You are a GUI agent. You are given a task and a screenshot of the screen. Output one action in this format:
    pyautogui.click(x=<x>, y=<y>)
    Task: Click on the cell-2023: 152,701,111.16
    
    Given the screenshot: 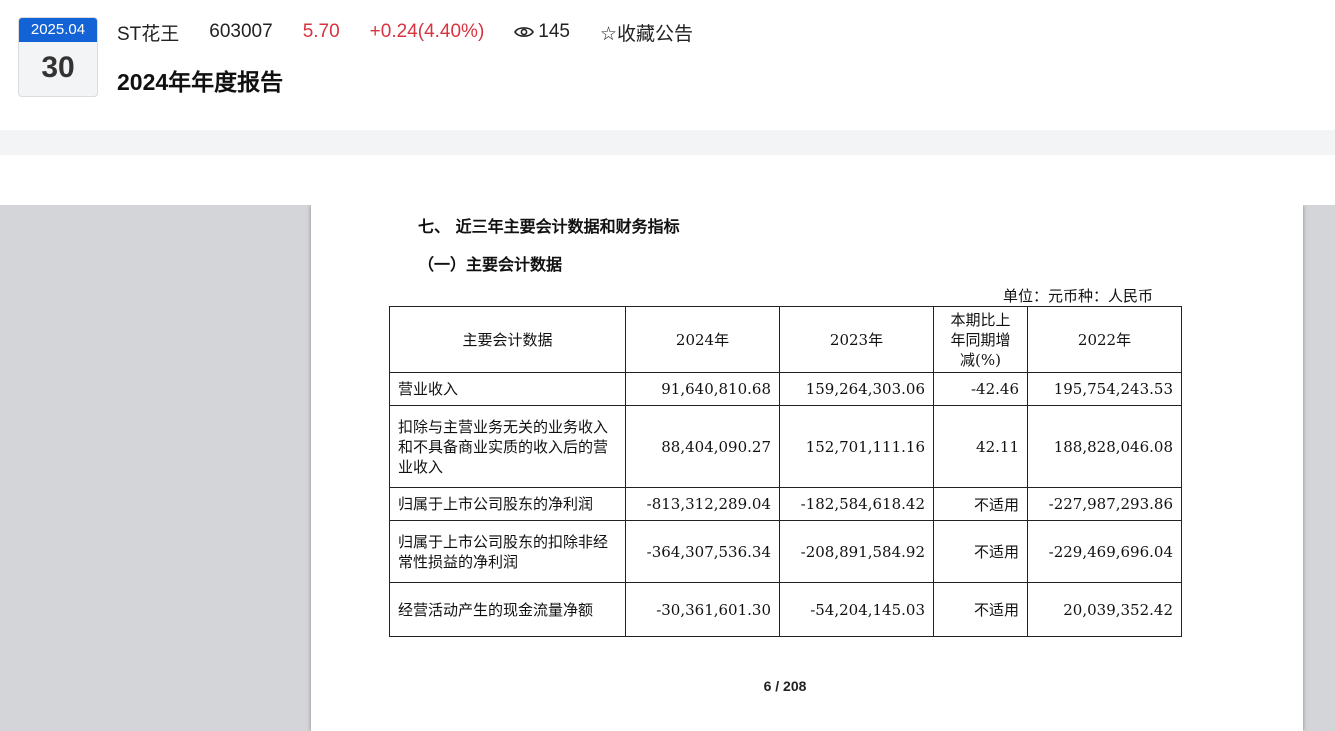 What is the action you would take?
    pyautogui.click(x=856, y=446)
    